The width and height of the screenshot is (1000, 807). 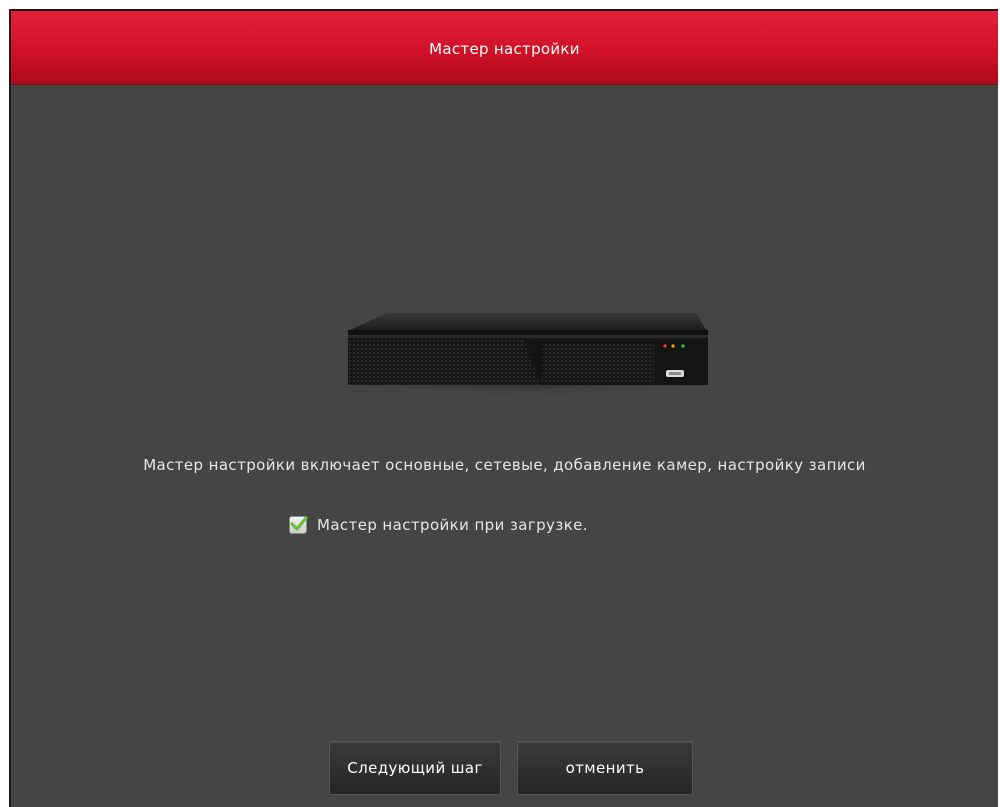 I want to click on dialog-titlebar: Мастер настройки, so click(x=504, y=48).